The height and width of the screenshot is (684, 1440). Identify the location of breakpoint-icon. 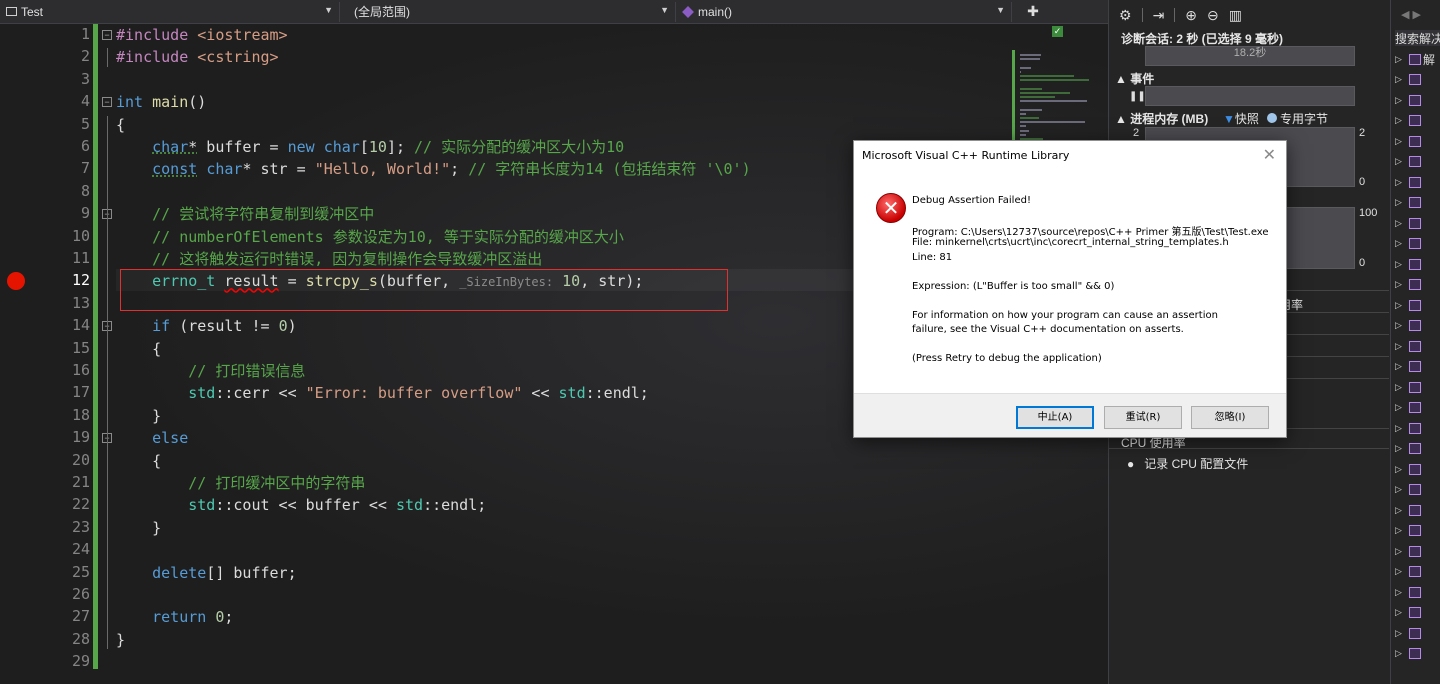
(16, 281).